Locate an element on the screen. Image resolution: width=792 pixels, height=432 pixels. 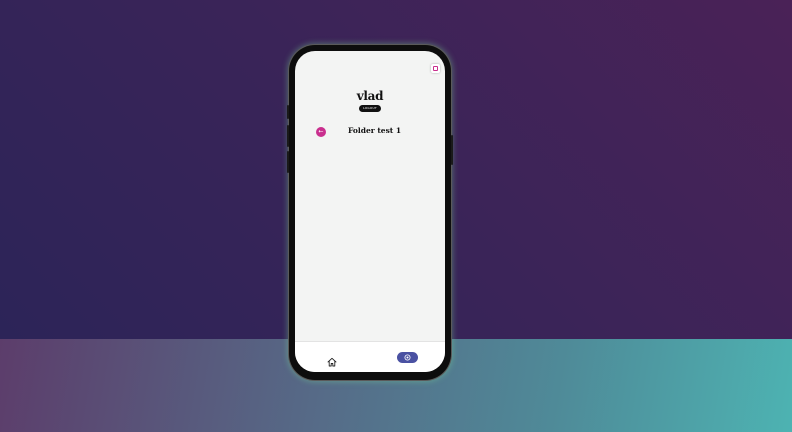
folder-title: Folder test 1 is located at coordinates (375, 130).